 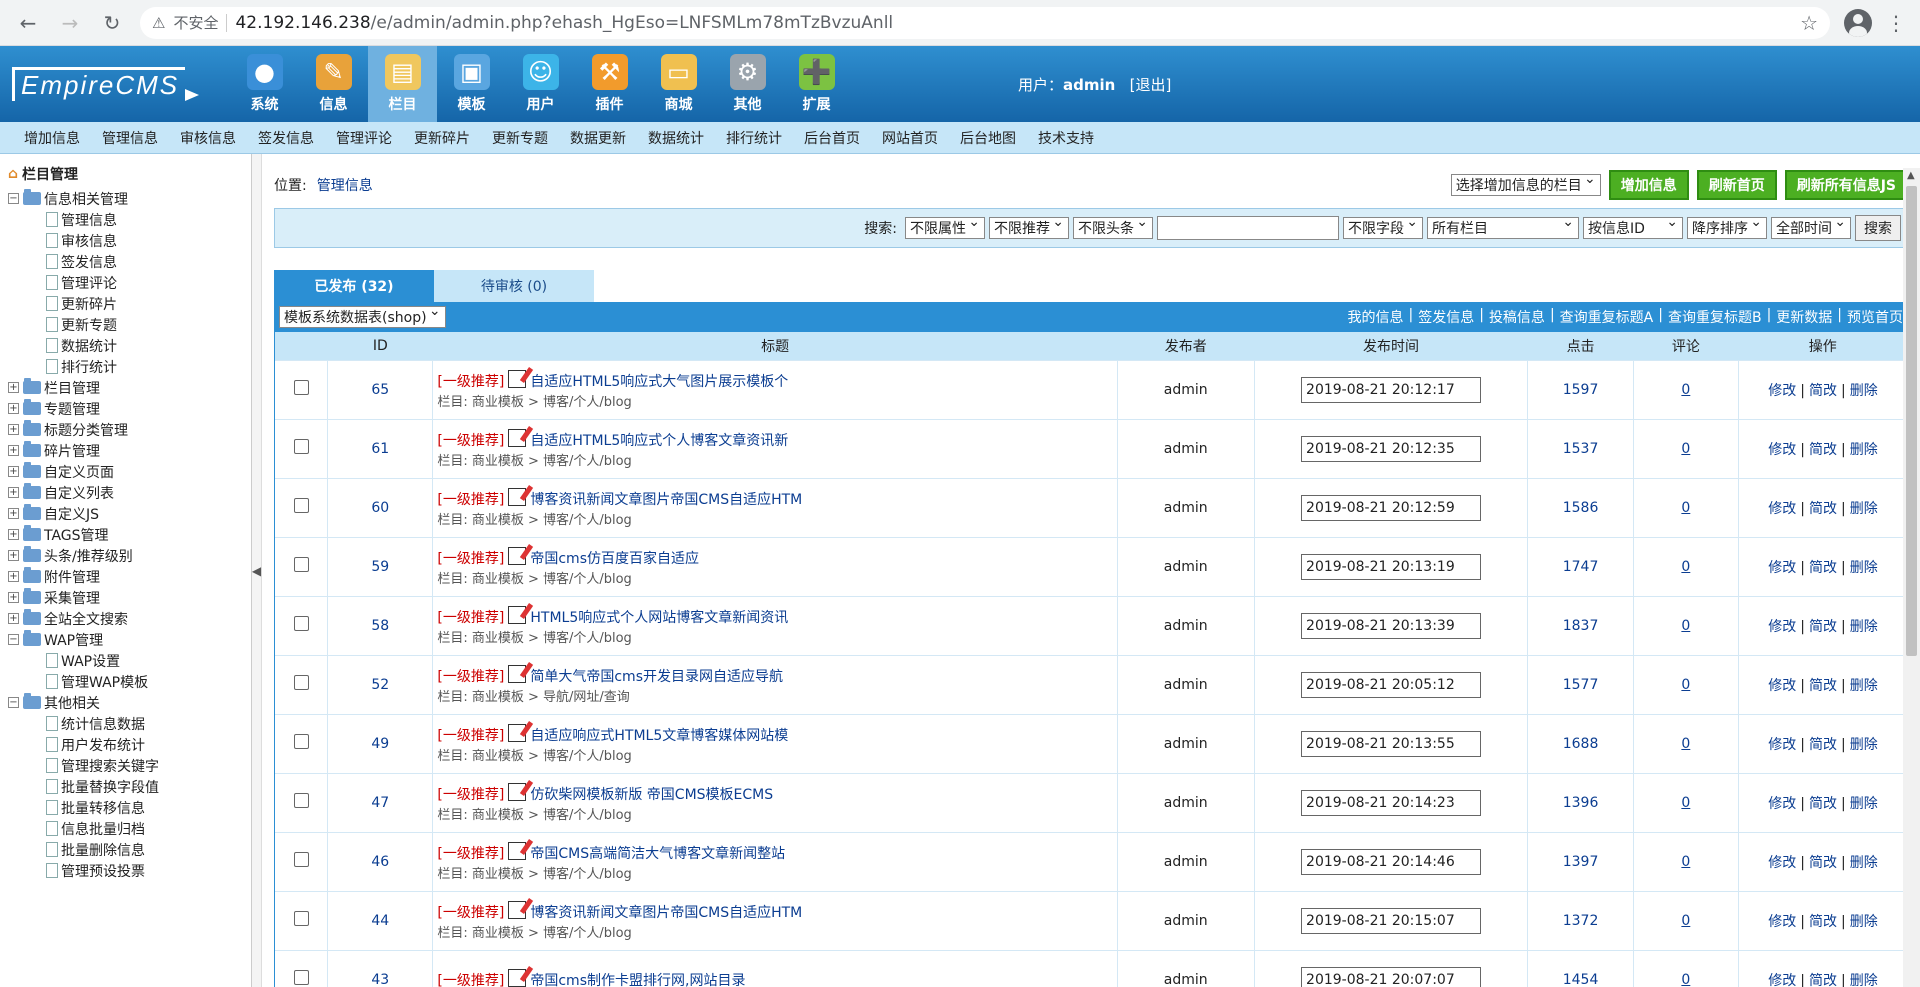 What do you see at coordinates (520, 138) in the screenshot?
I see `sub-menu-item: 更新专题` at bounding box center [520, 138].